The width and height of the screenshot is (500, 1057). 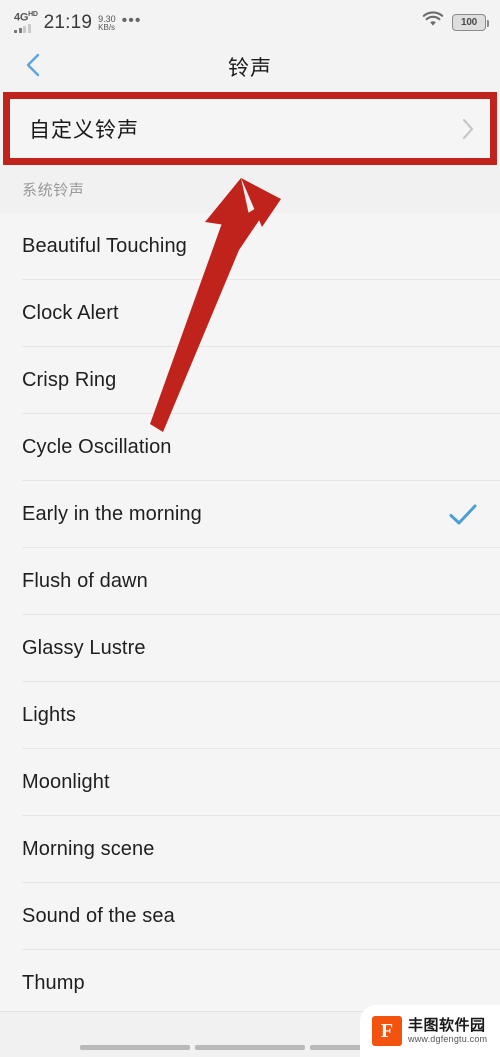 What do you see at coordinates (250, 380) in the screenshot?
I see `list-item: Crisp Ring` at bounding box center [250, 380].